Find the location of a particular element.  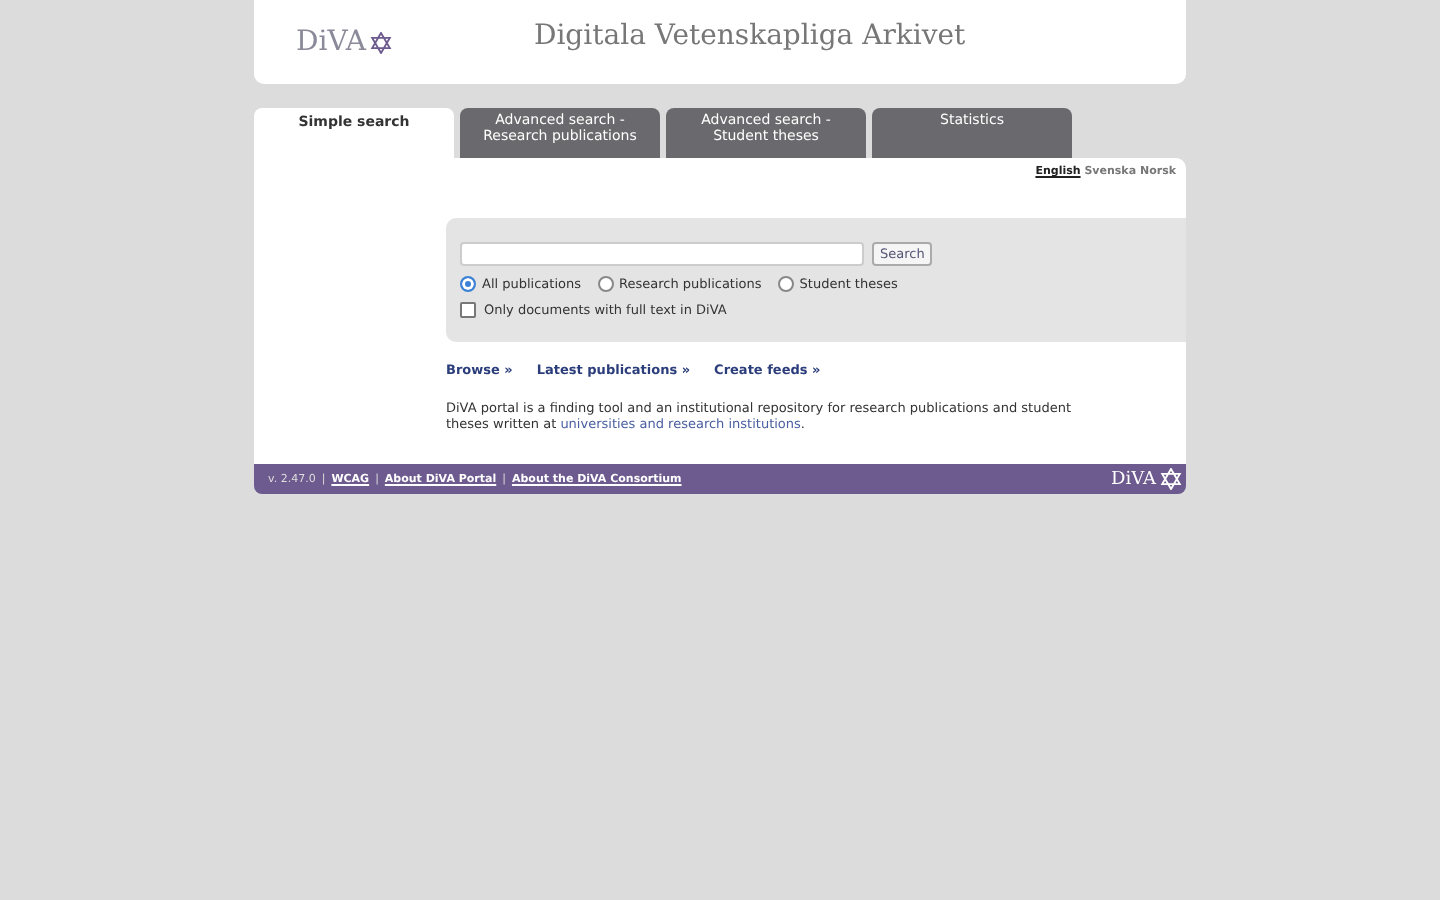

checkbox is located at coordinates (468, 310).